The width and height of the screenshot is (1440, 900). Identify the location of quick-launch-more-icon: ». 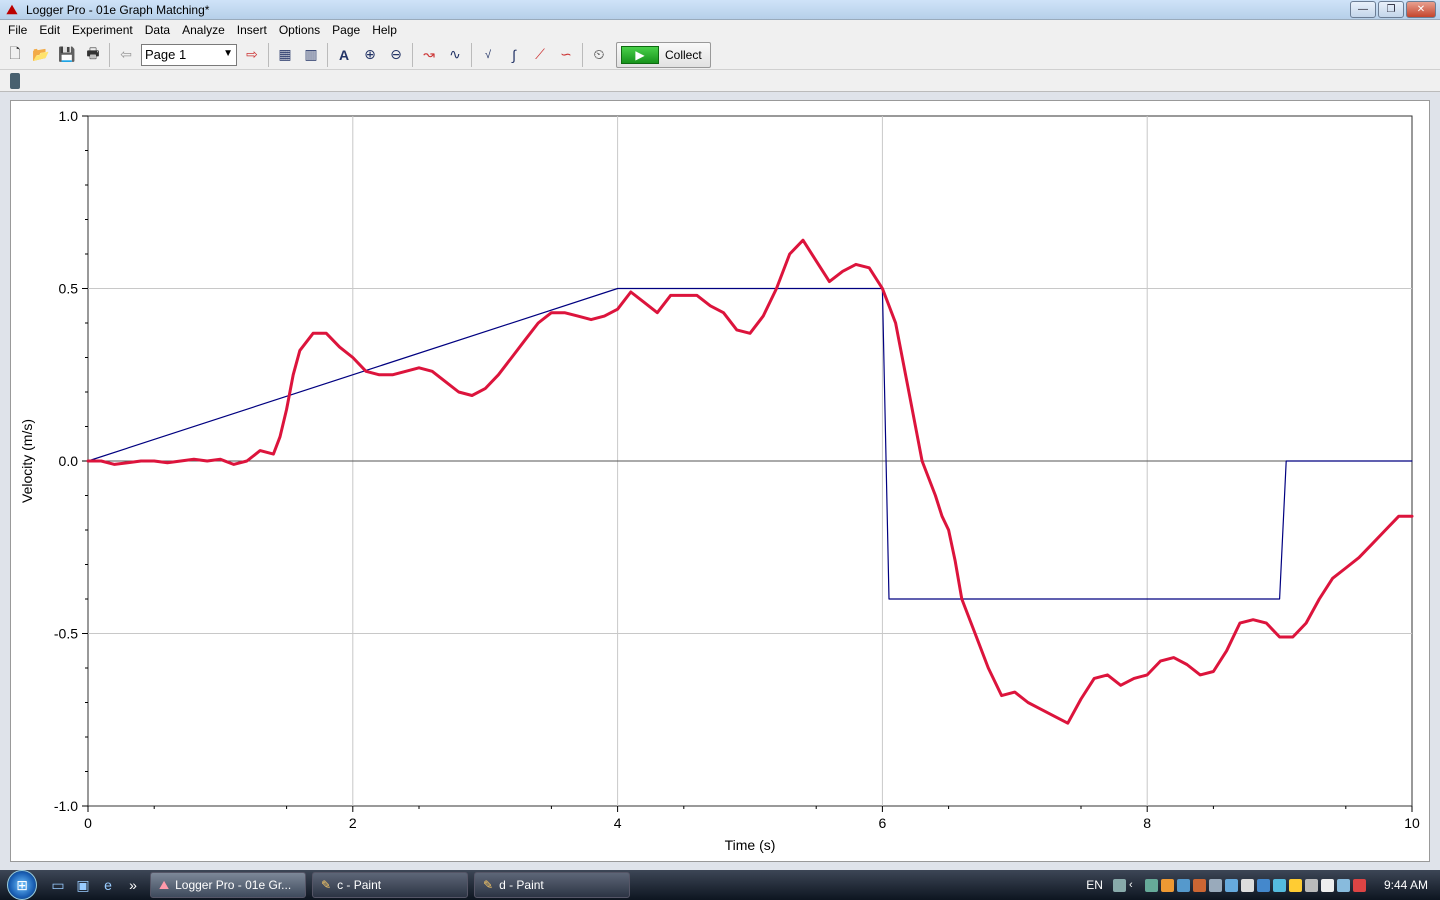
(133, 885).